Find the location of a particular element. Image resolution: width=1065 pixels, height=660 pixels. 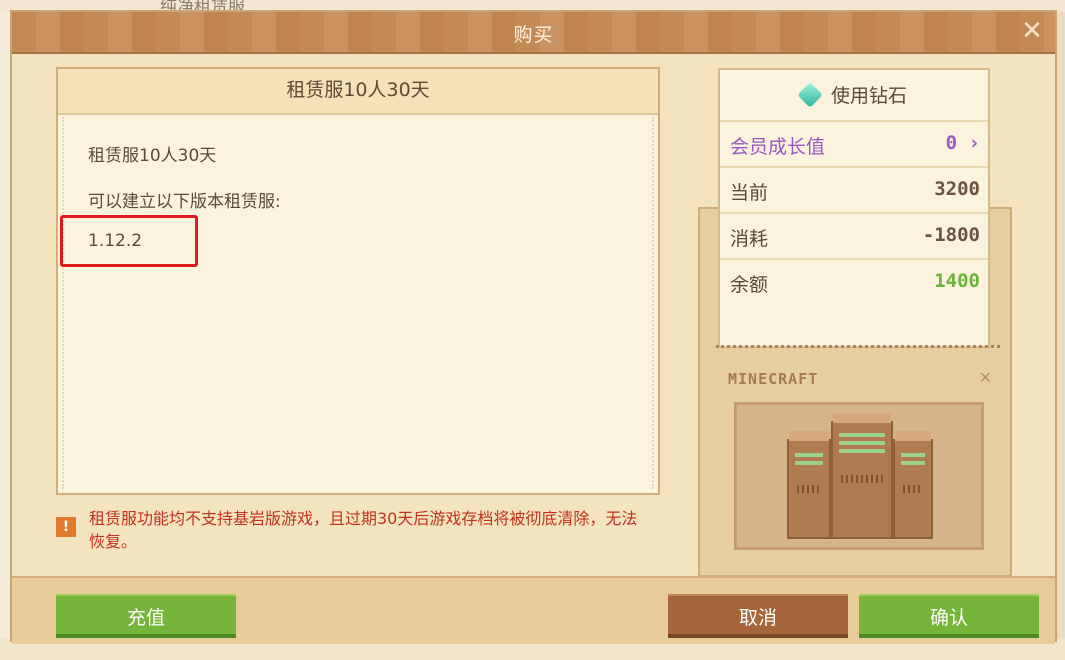

cost-row: 消耗 -1800 is located at coordinates (854, 235).